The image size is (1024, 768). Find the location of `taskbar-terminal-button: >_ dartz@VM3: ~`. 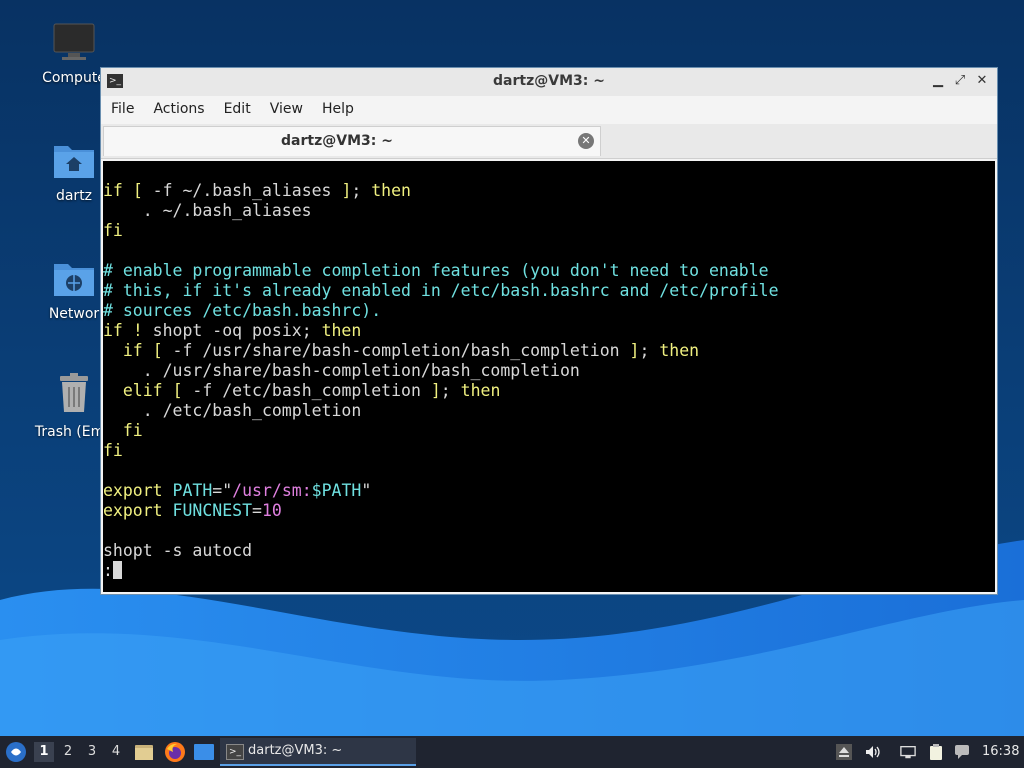

taskbar-terminal-button: >_ dartz@VM3: ~ is located at coordinates (318, 752).